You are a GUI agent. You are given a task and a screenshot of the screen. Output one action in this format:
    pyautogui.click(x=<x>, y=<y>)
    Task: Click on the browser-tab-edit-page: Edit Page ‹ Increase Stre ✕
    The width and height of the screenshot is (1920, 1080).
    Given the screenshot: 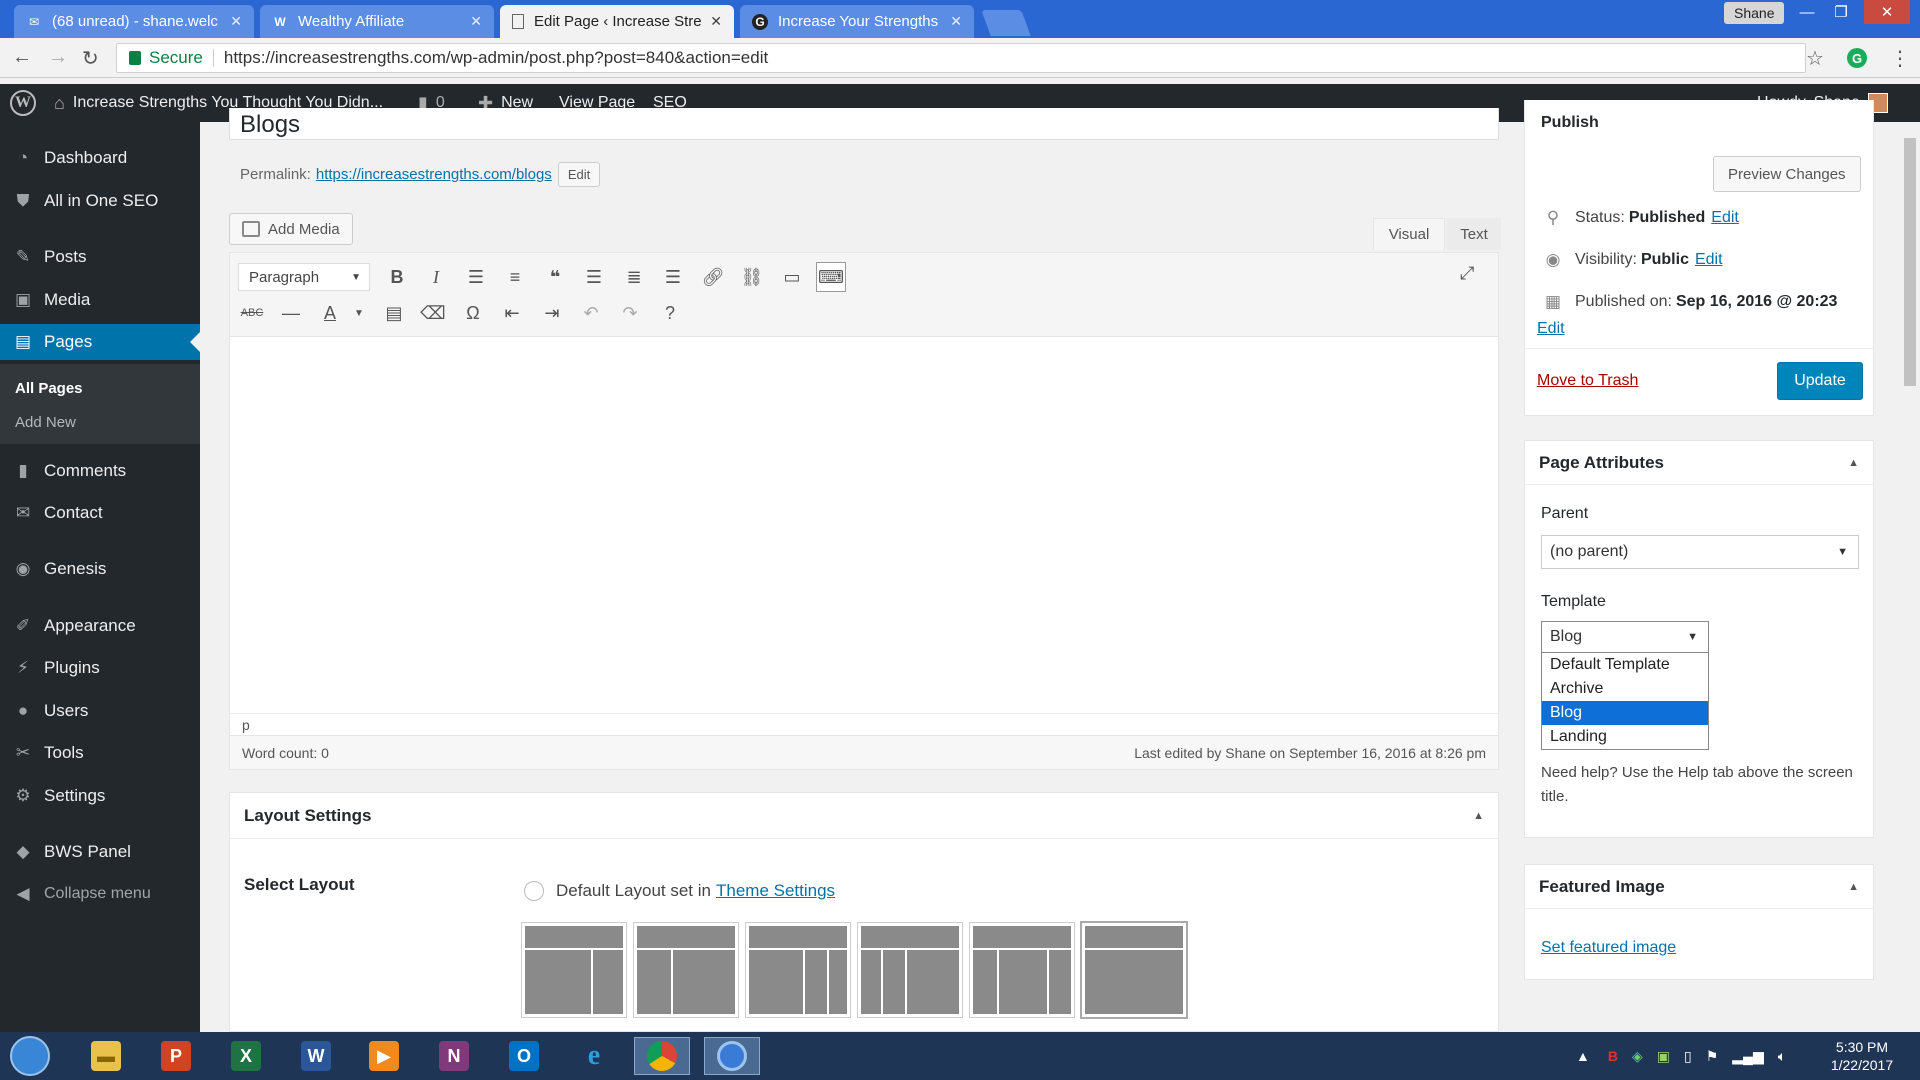 What is the action you would take?
    pyautogui.click(x=617, y=21)
    